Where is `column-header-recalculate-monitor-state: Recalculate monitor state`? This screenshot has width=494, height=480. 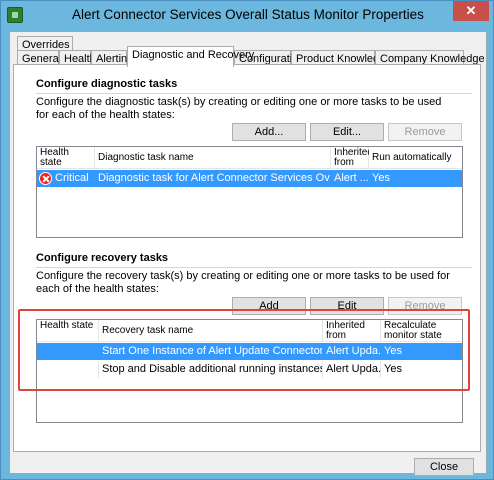
column-header-recalculate-monitor-state: Recalculate monitor state is located at coordinates (421, 331).